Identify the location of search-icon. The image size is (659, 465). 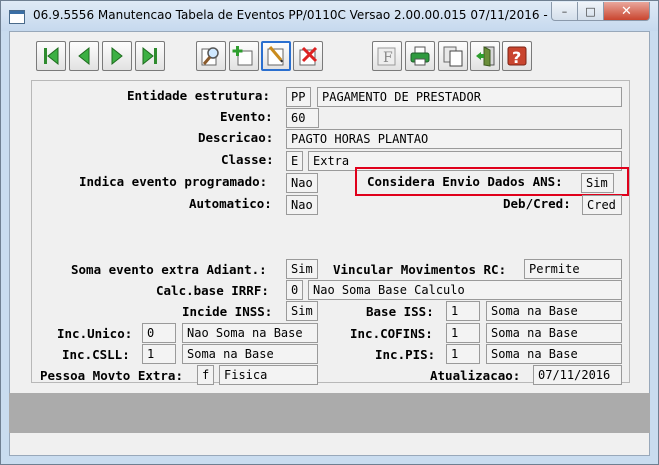
(210, 56).